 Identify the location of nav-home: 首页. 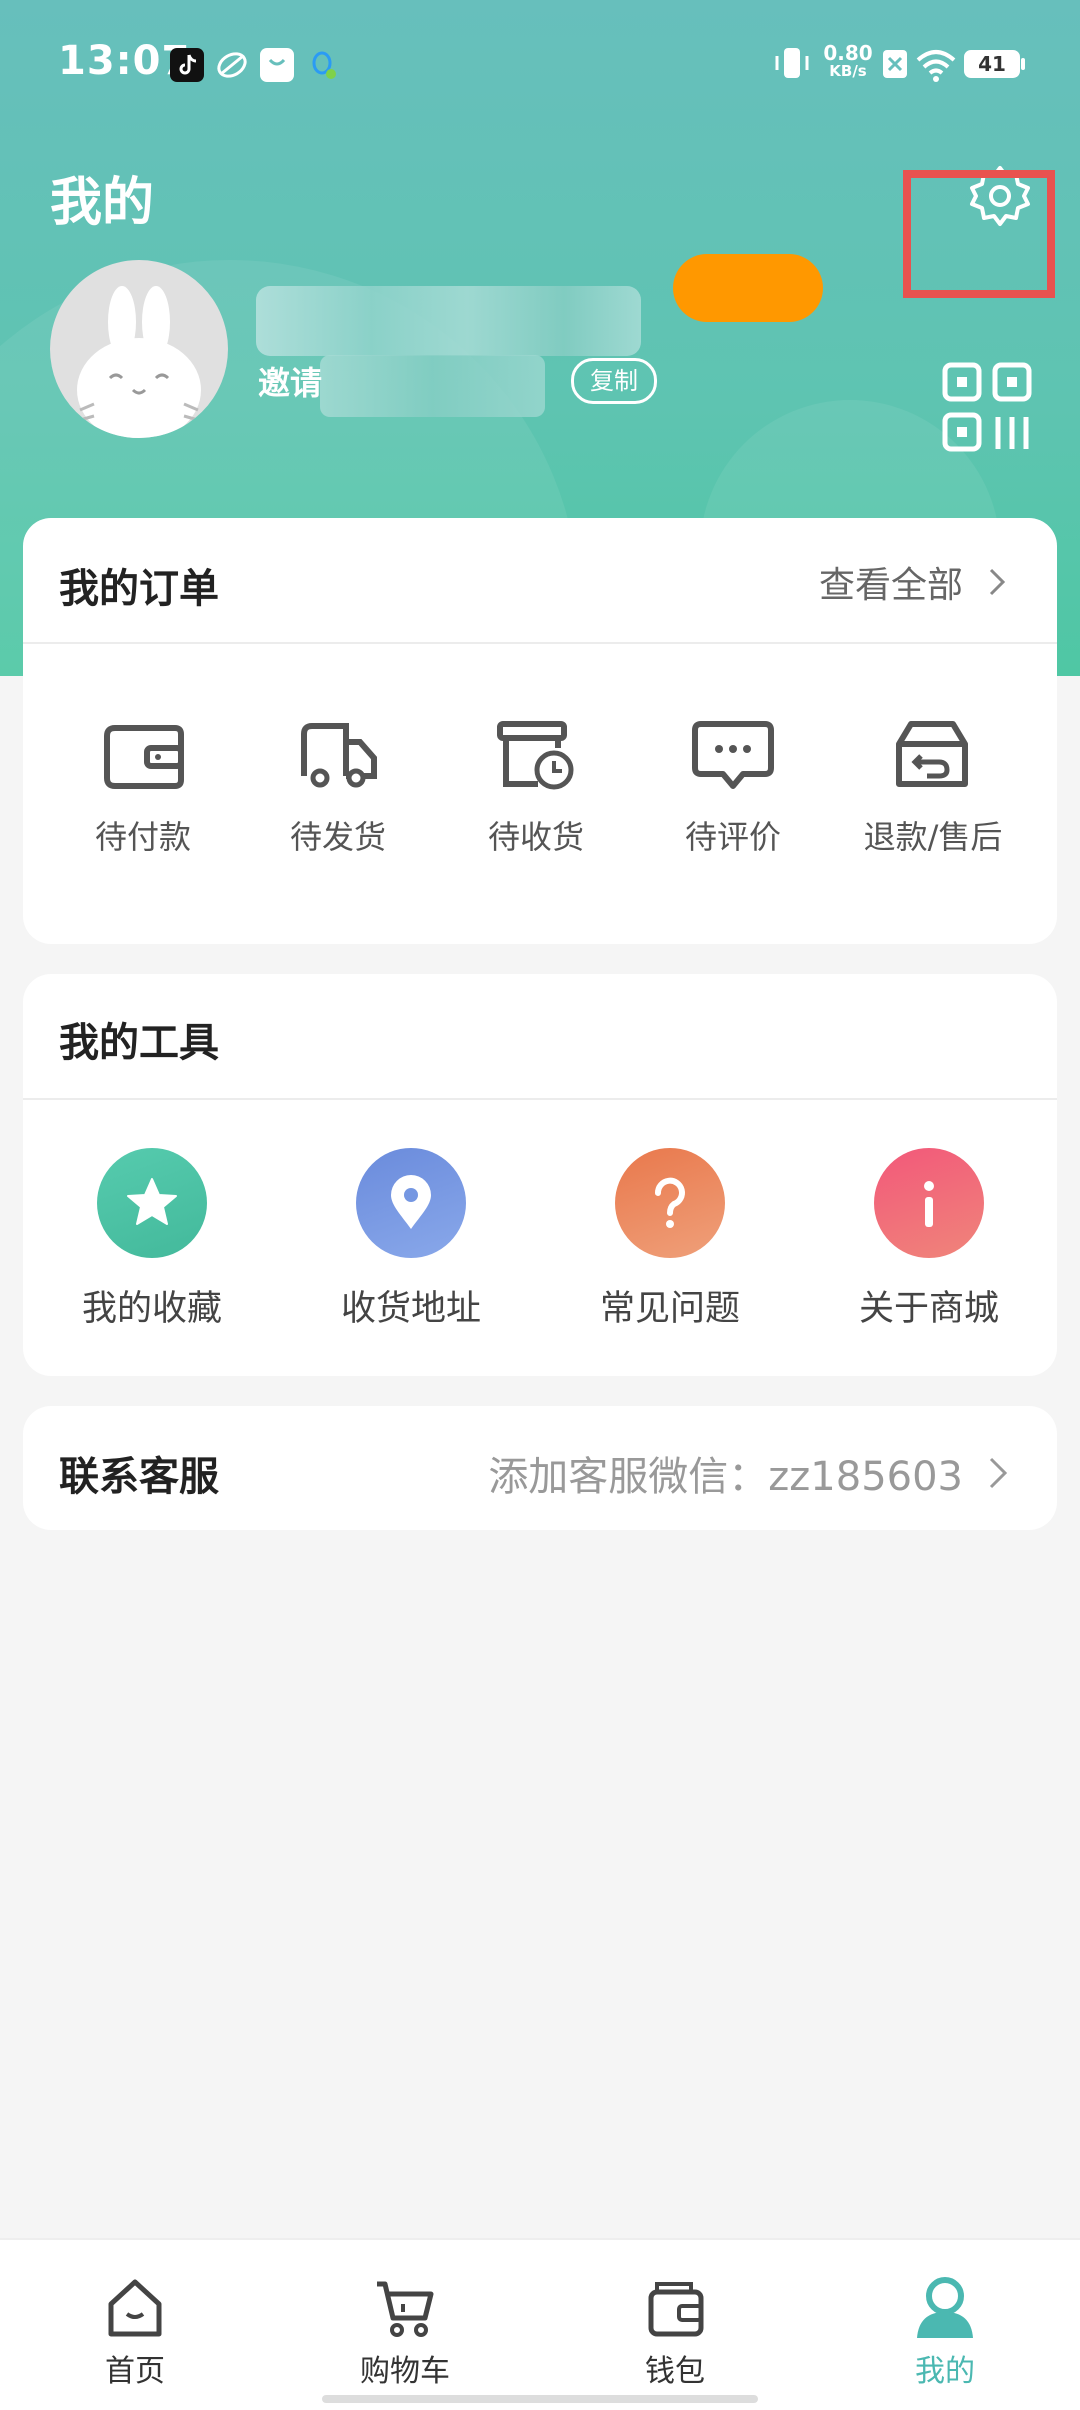
(135, 2333).